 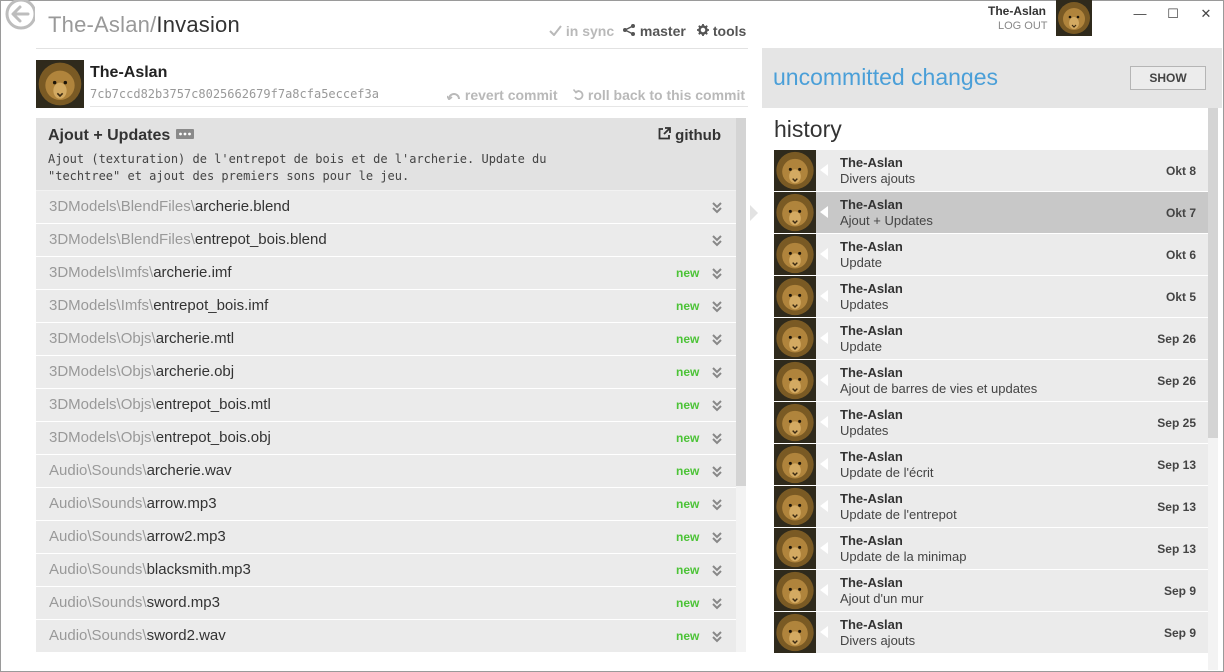 What do you see at coordinates (386, 438) in the screenshot?
I see `file-row: 3DModels\Objs\entrepot_bois.obj new` at bounding box center [386, 438].